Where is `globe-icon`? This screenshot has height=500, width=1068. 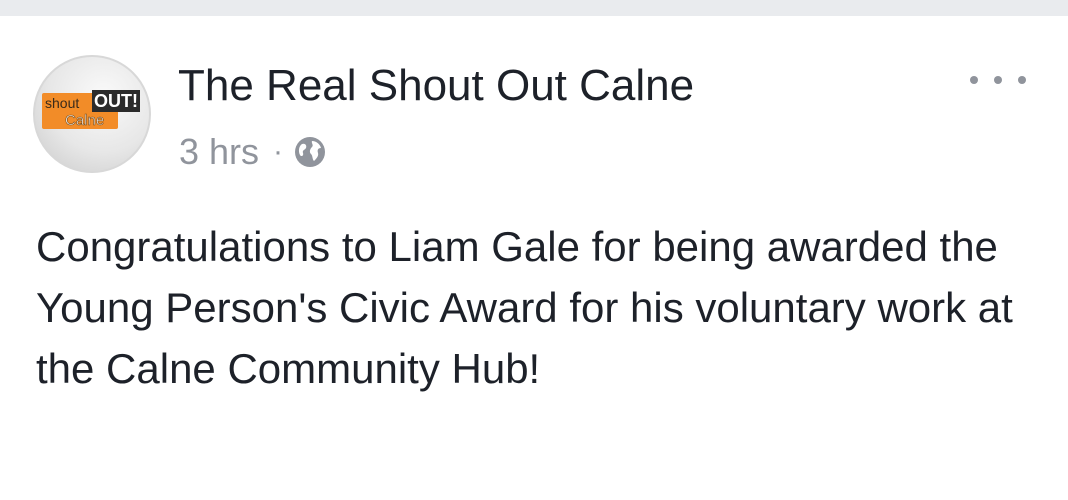
globe-icon is located at coordinates (310, 152).